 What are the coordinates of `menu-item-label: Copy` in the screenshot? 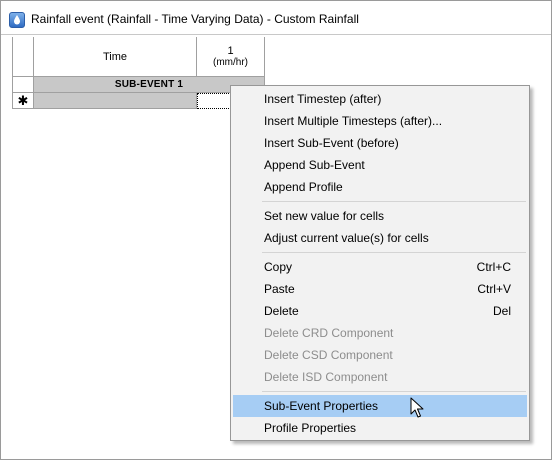 It's located at (278, 267).